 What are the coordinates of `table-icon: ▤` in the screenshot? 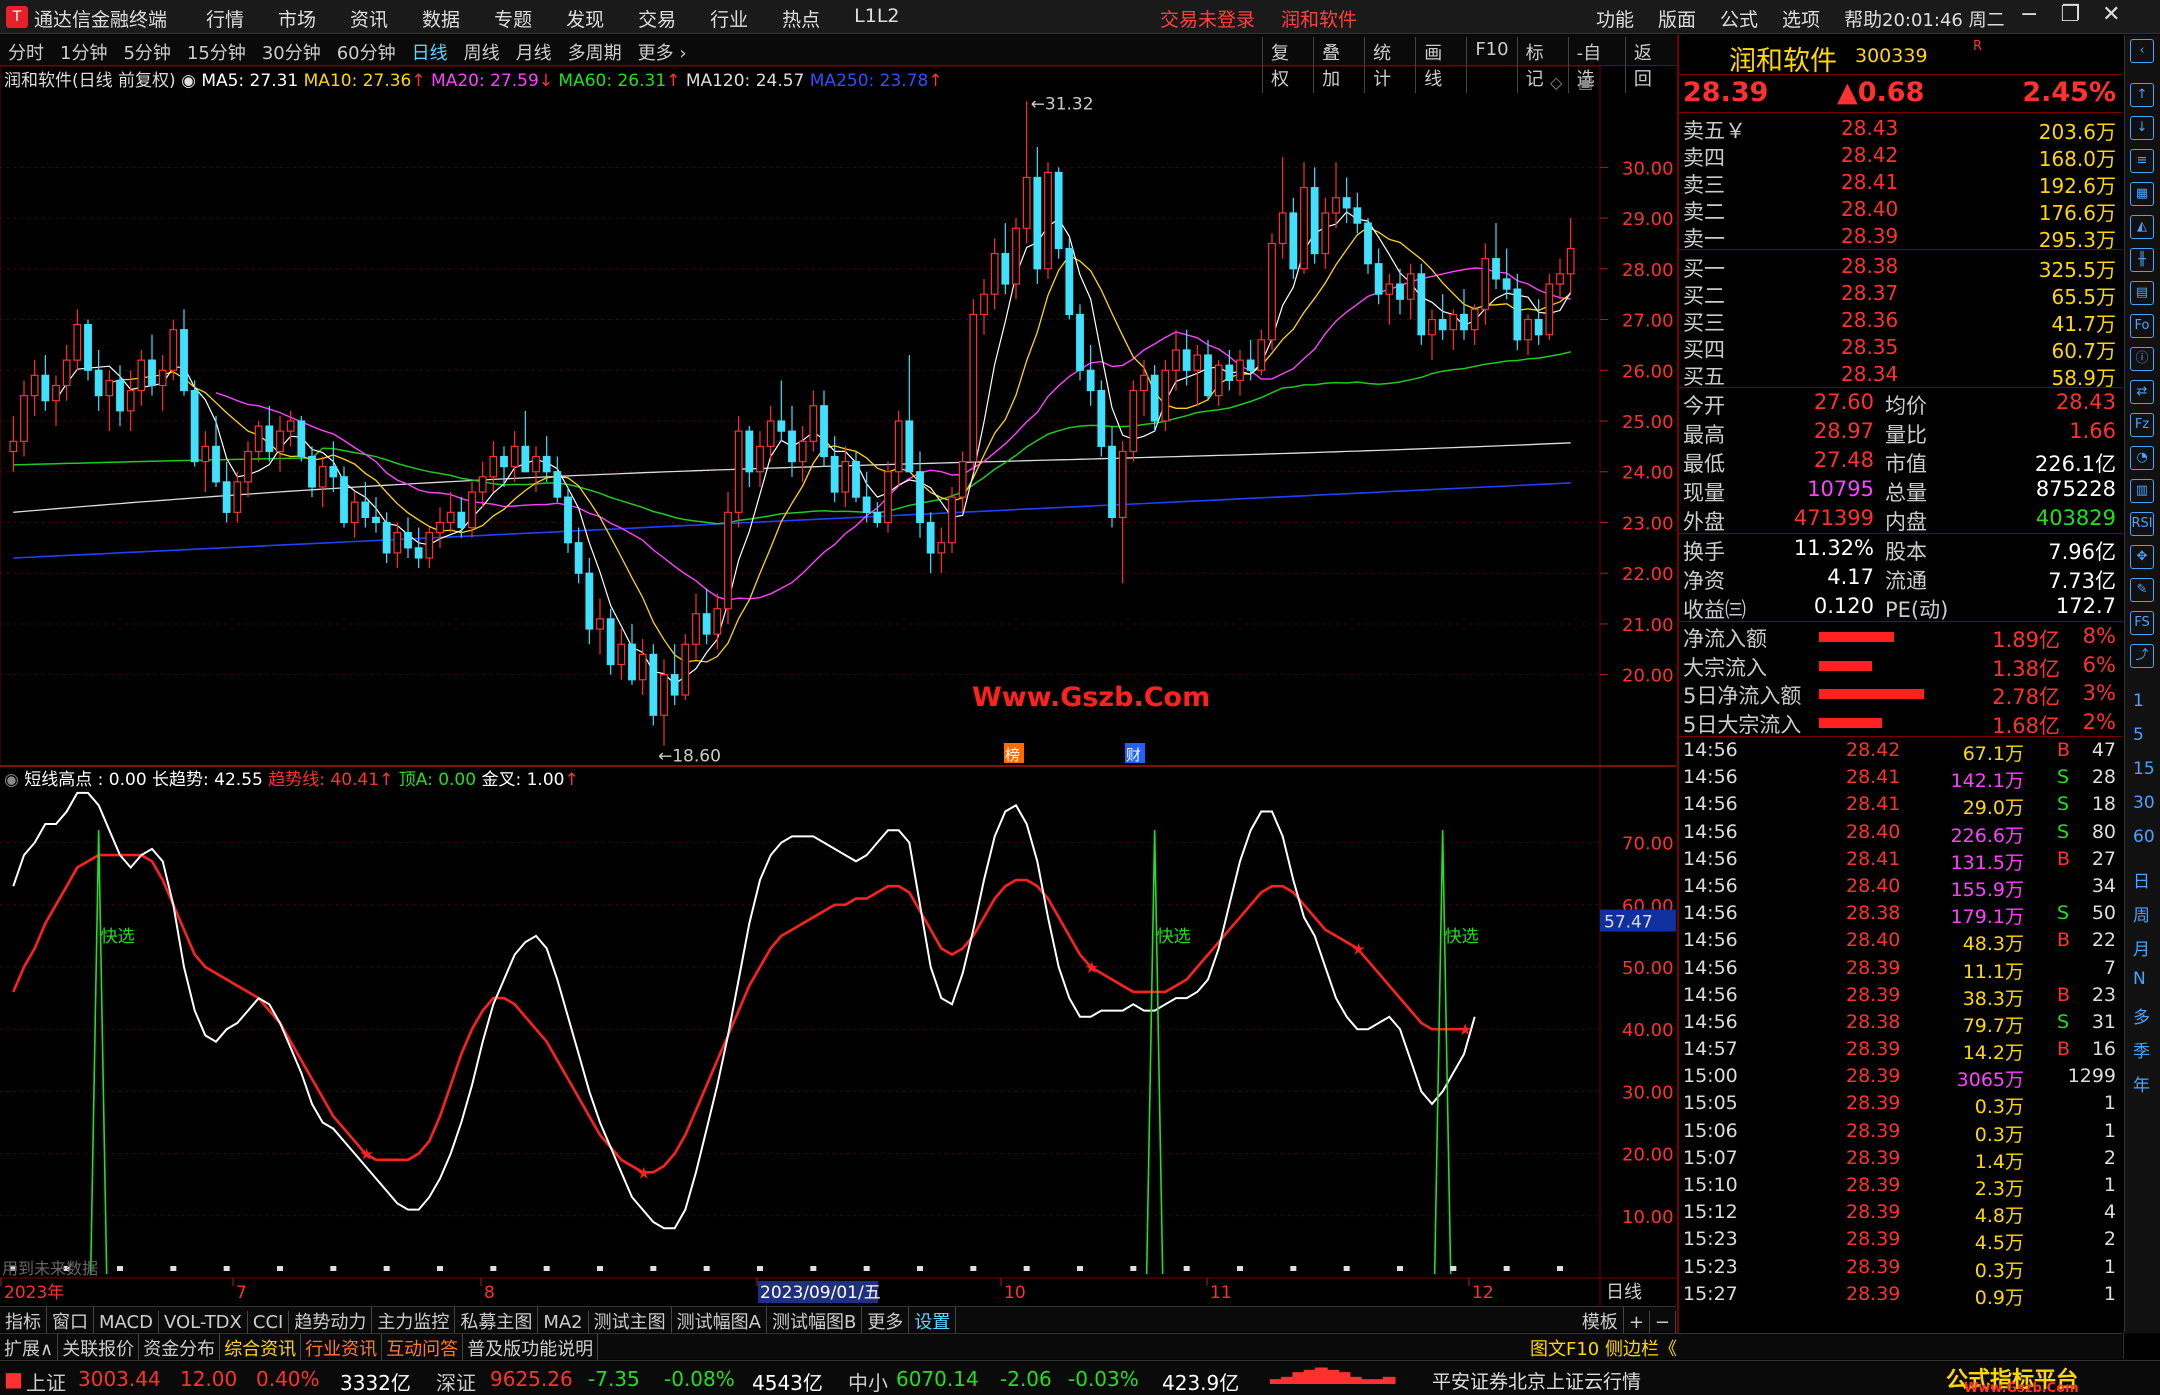 It's located at (2142, 293).